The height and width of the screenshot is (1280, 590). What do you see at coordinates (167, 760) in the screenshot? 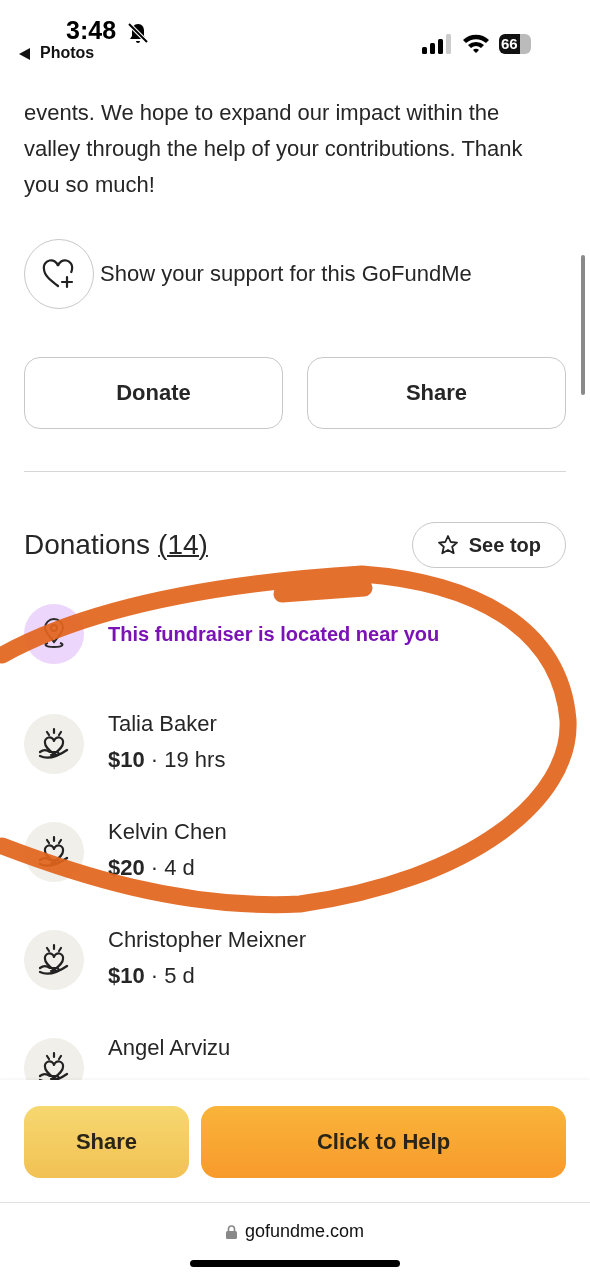
I see `donation-amount: $10 · 19 hrs` at bounding box center [167, 760].